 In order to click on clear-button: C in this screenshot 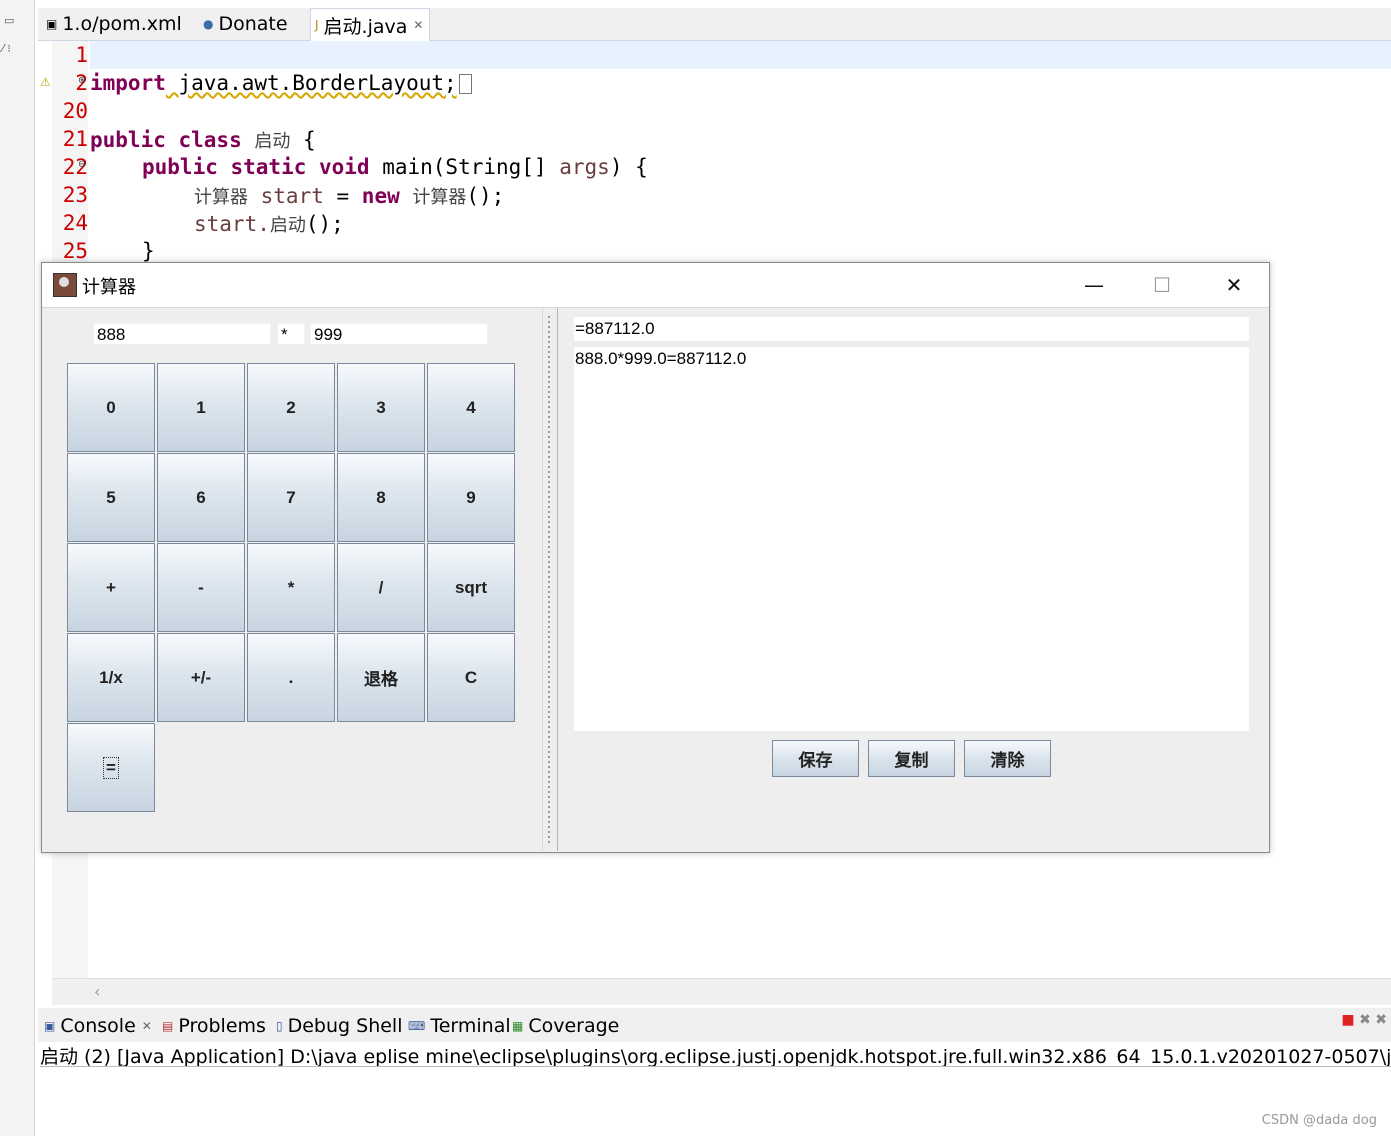, I will do `click(471, 677)`.